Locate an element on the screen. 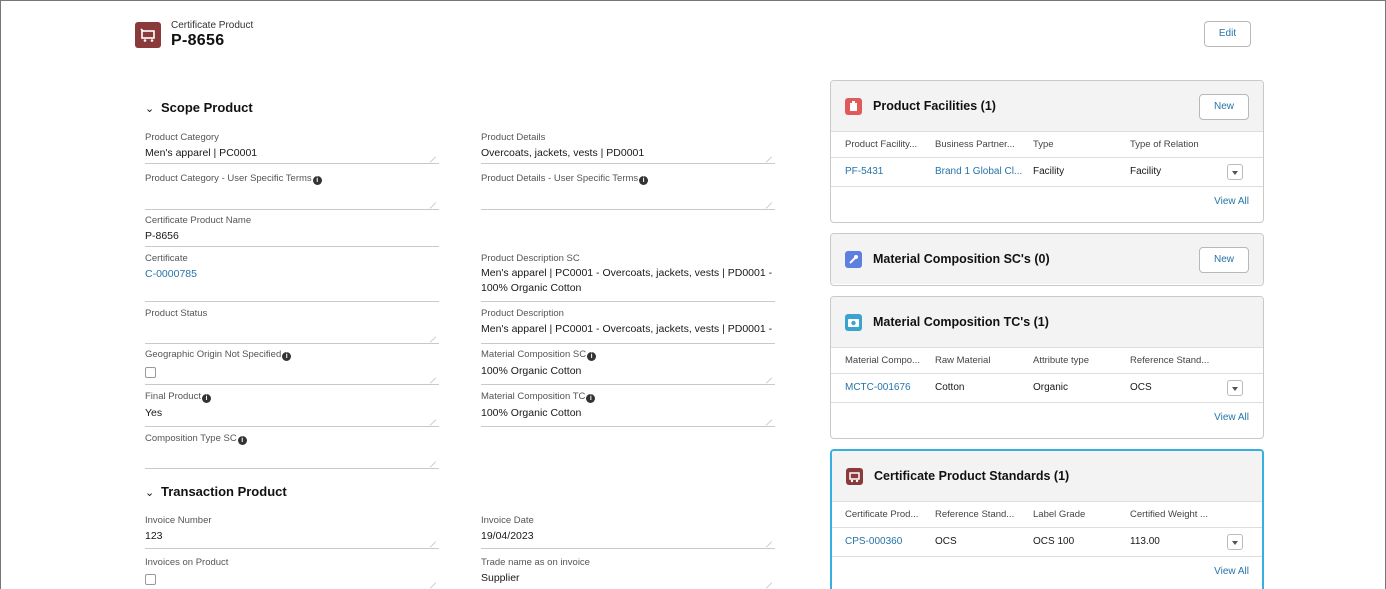  field-label: Product Category - User Specific Terms i is located at coordinates (292, 179).